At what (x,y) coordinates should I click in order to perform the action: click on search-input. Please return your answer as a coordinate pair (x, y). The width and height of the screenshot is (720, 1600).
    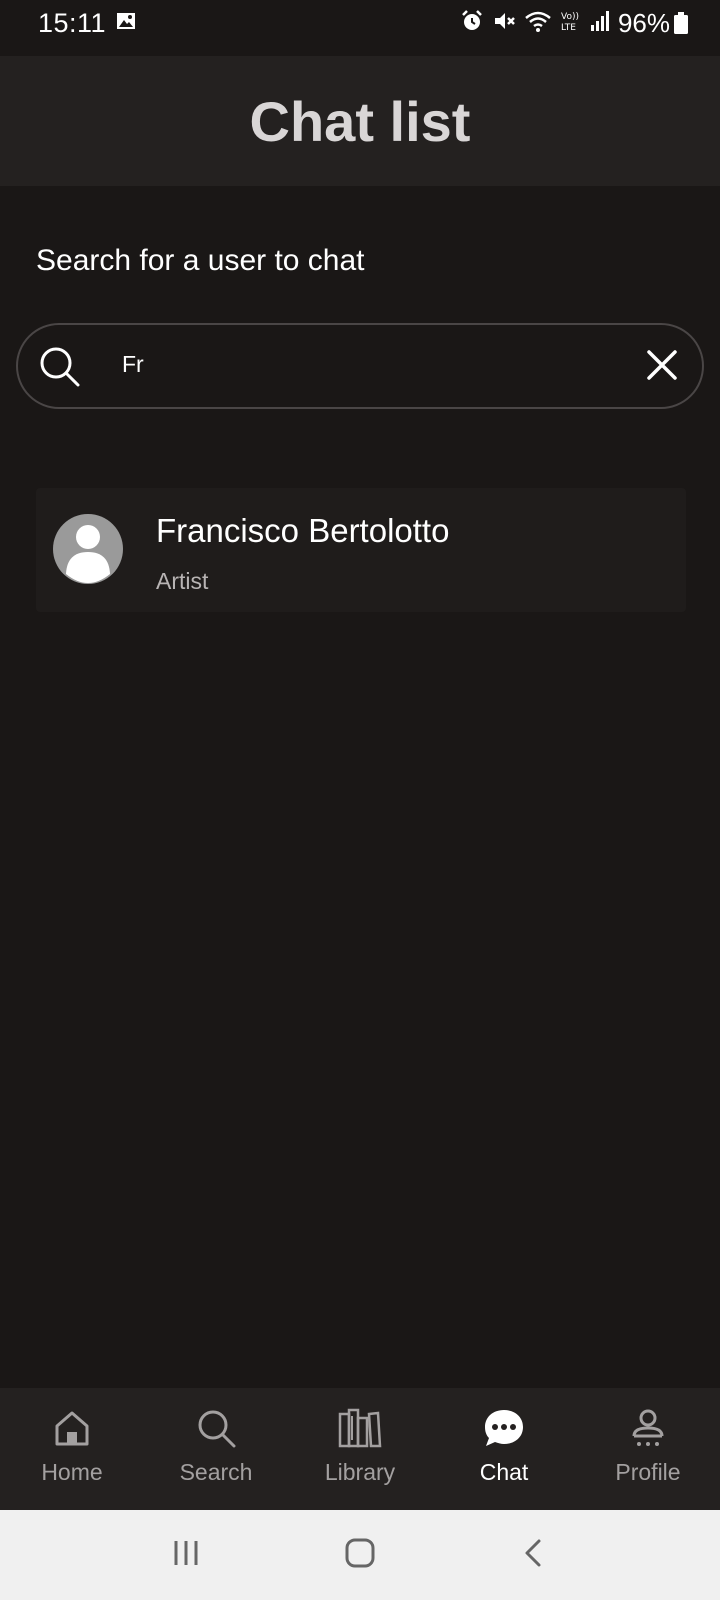
    Looking at the image, I should click on (362, 364).